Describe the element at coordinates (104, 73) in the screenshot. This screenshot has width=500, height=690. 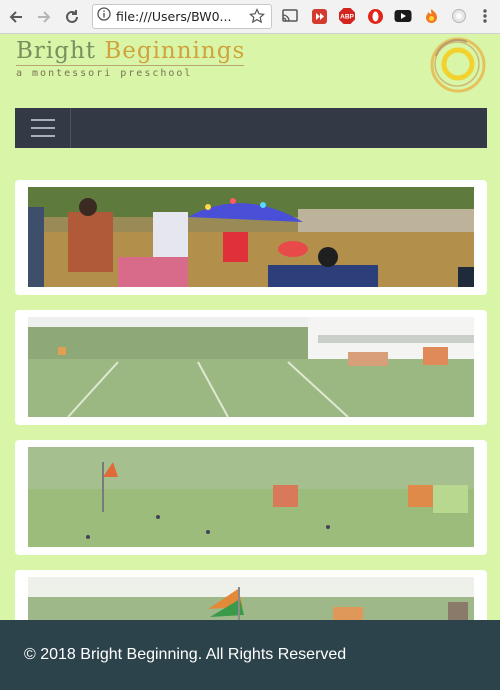
I see `brand-tagline: a montessori preschool` at that location.